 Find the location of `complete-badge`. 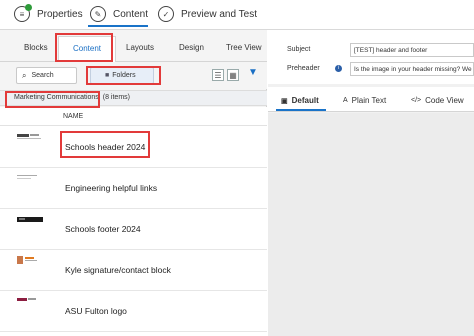

complete-badge is located at coordinates (28, 7).